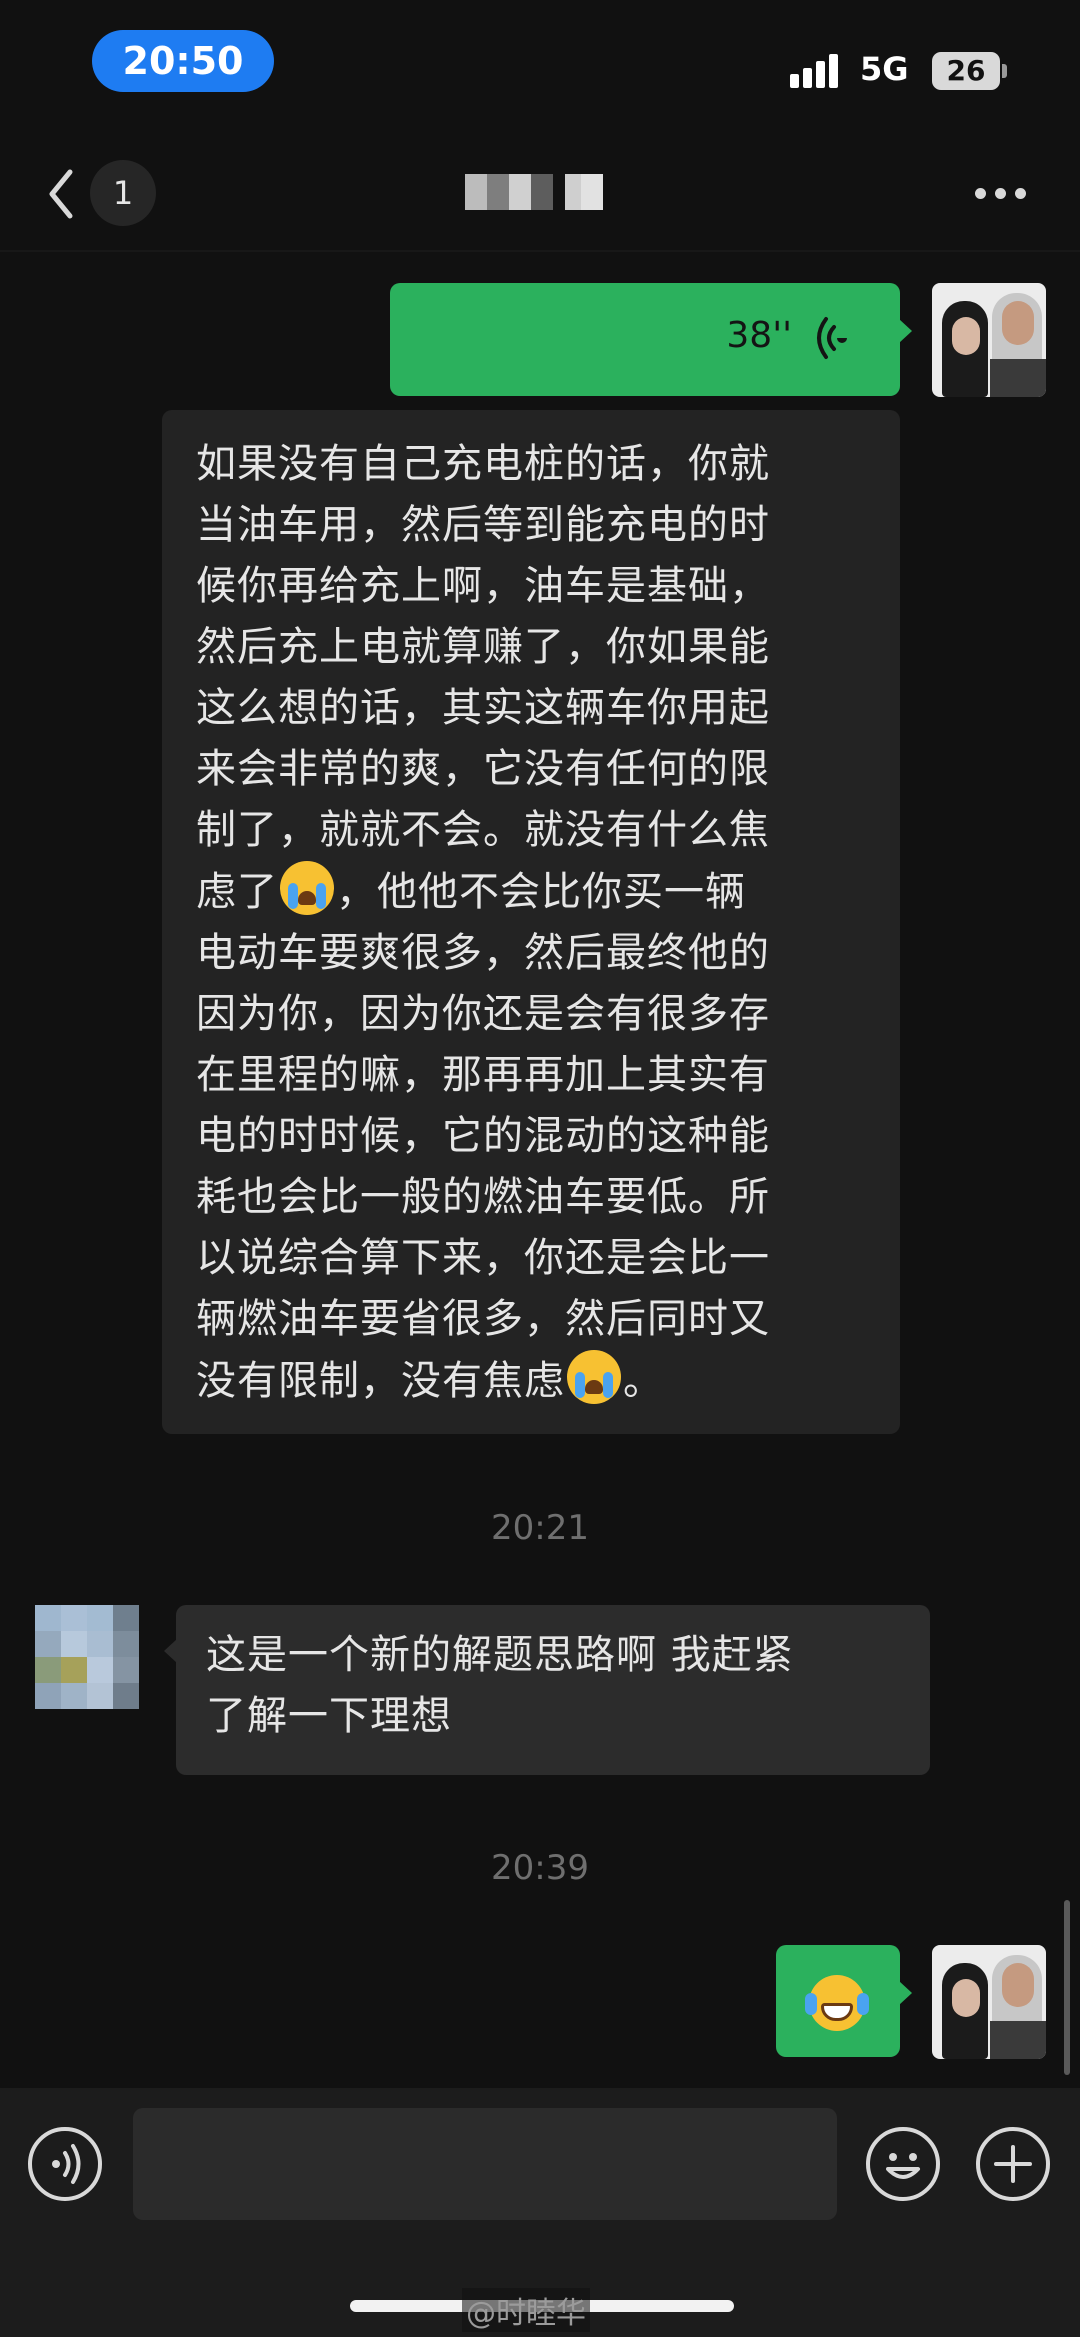 This screenshot has height=2337, width=1080. I want to click on more-functions-button, so click(1013, 2164).